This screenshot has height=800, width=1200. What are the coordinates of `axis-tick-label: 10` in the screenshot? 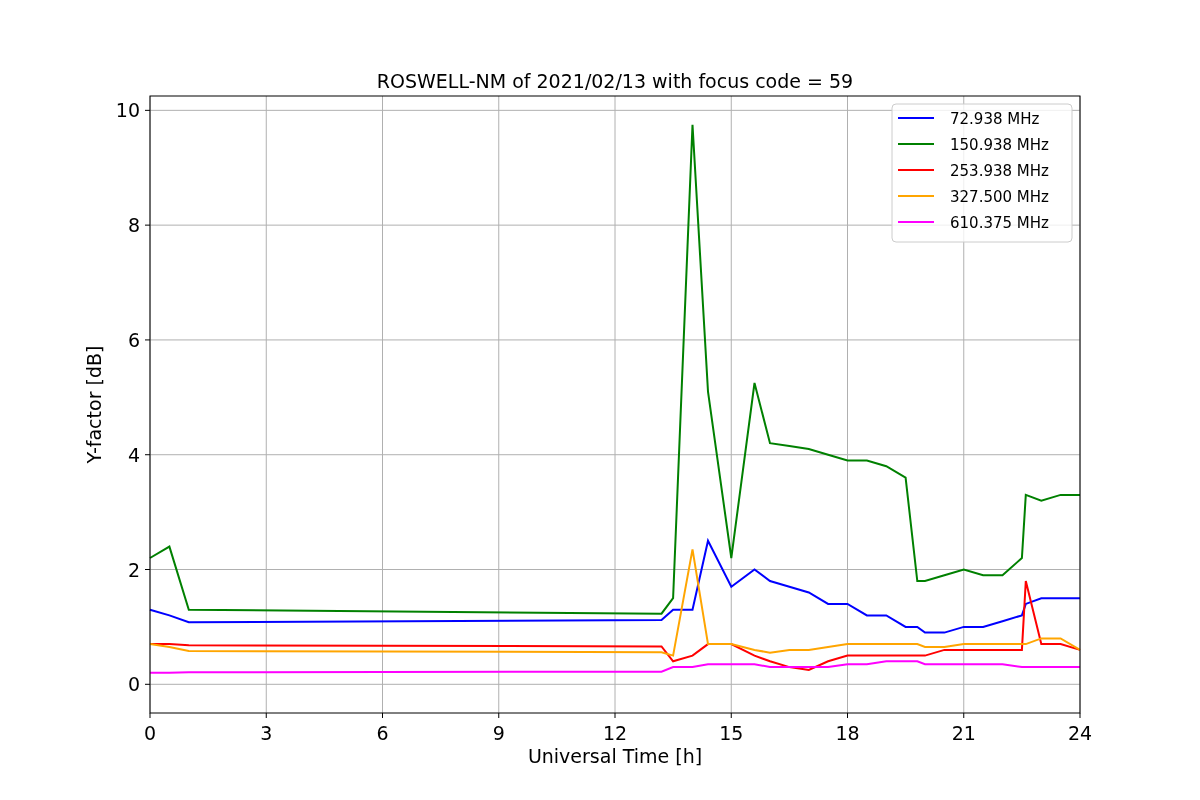 It's located at (127, 110).